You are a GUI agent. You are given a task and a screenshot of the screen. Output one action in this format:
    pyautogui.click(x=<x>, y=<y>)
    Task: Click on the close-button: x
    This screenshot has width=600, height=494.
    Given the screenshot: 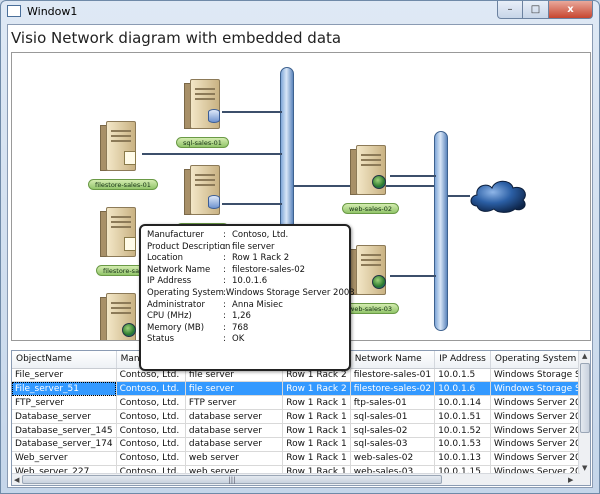 What is the action you would take?
    pyautogui.click(x=571, y=10)
    